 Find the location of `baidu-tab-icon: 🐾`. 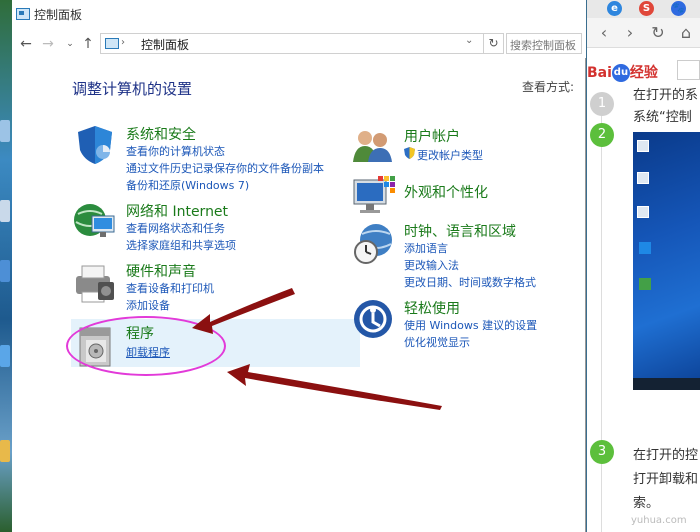

baidu-tab-icon: 🐾 is located at coordinates (678, 8).